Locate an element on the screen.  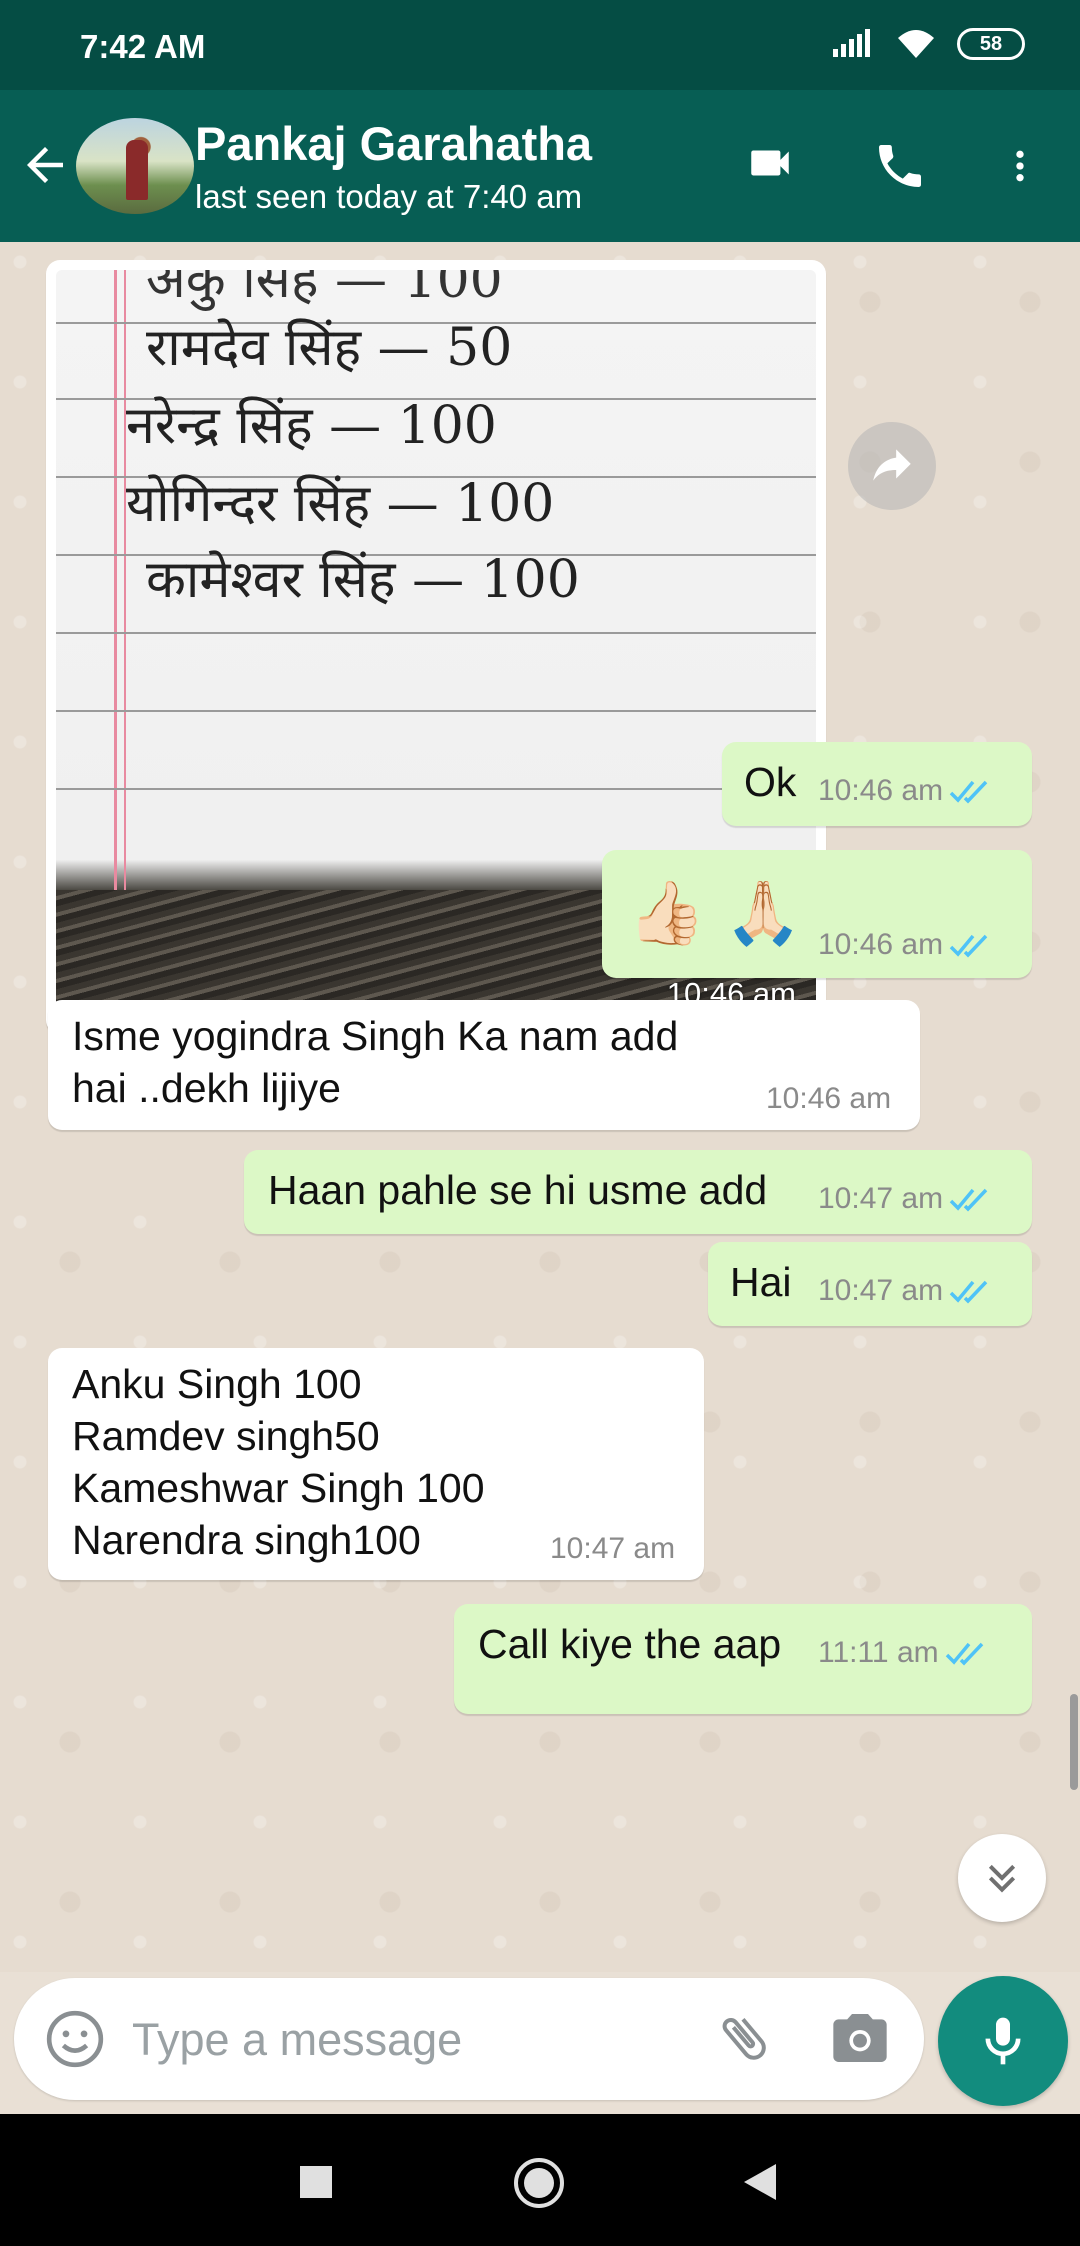
message-line: Isme yogindra Singh Ka nam add is located at coordinates (375, 1036).